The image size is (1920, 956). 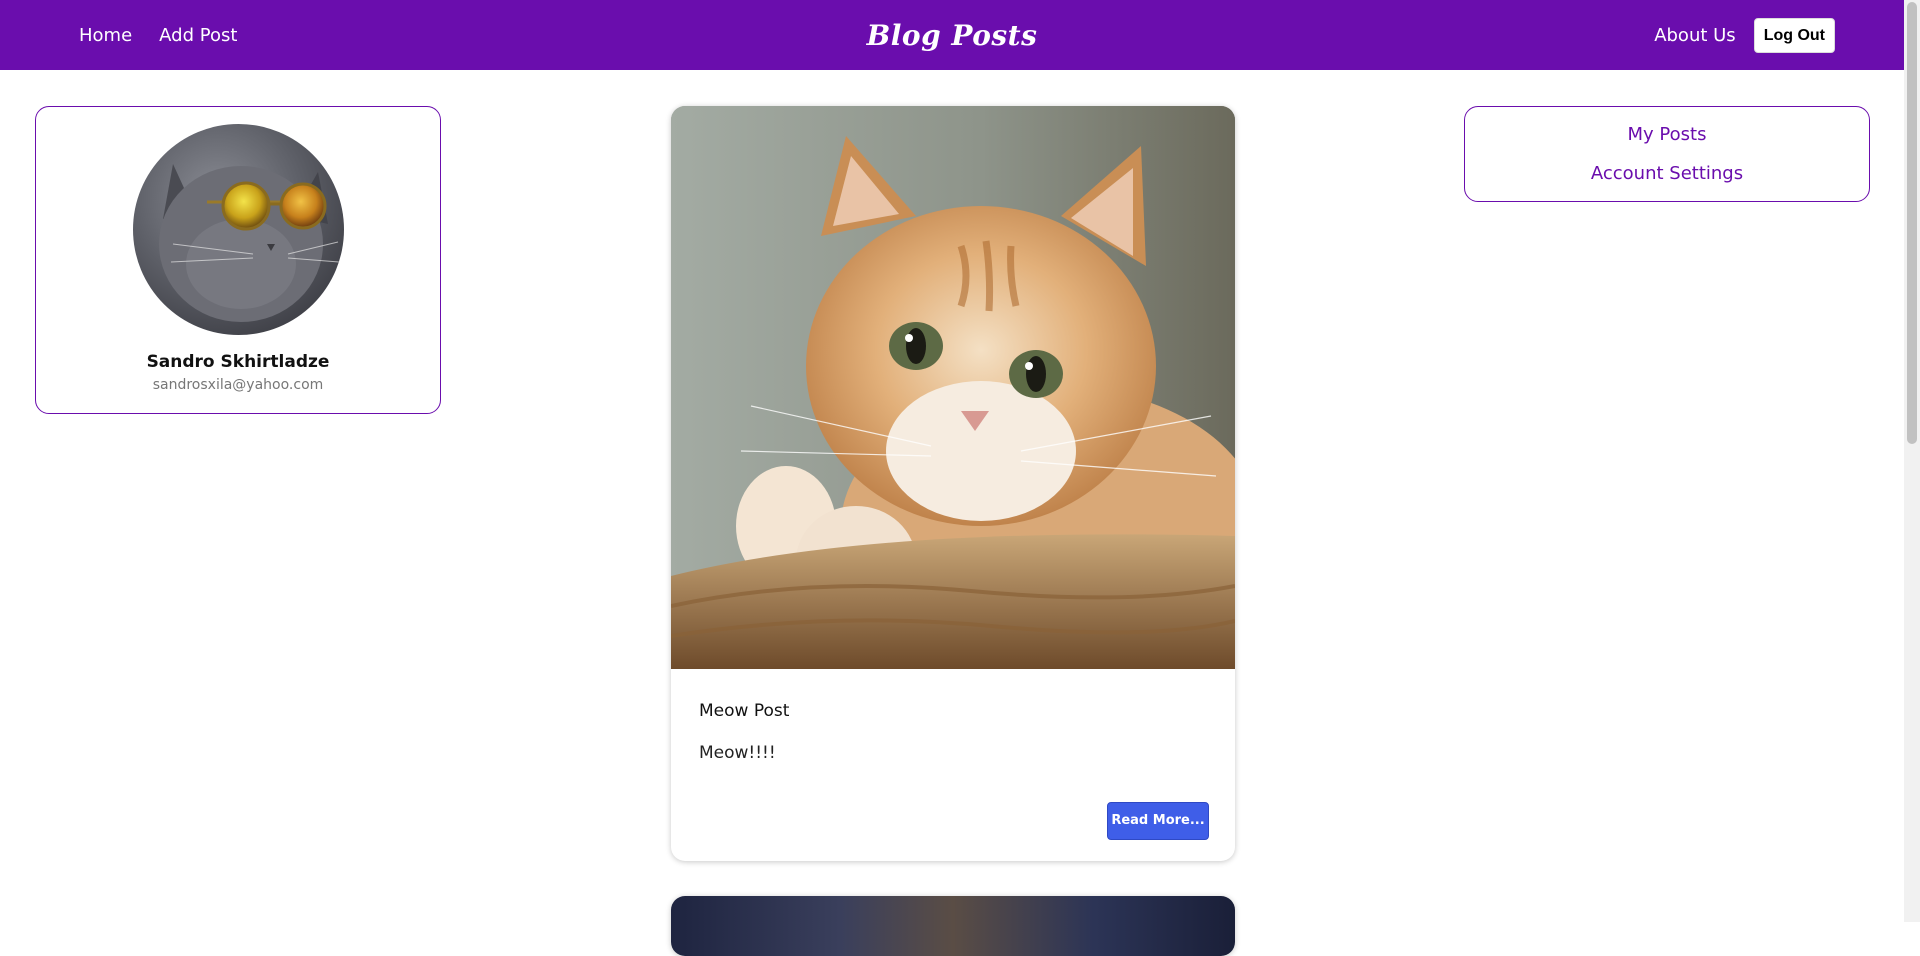 I want to click on profile-card: Sandro Skhirtladze sandrosxila@yahoo.com, so click(x=238, y=260).